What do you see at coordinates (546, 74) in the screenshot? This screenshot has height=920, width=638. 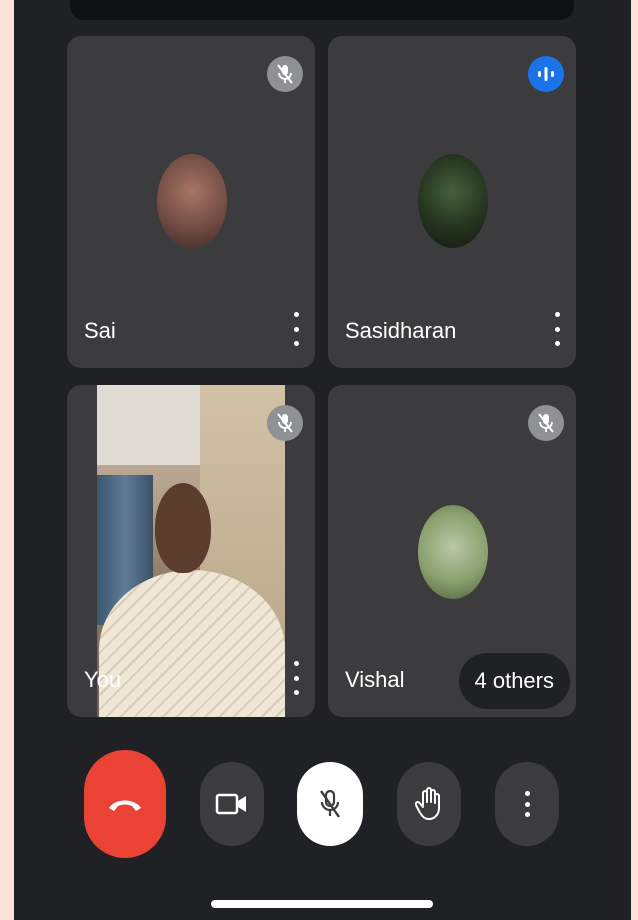 I see `speaking-indicator-icon` at bounding box center [546, 74].